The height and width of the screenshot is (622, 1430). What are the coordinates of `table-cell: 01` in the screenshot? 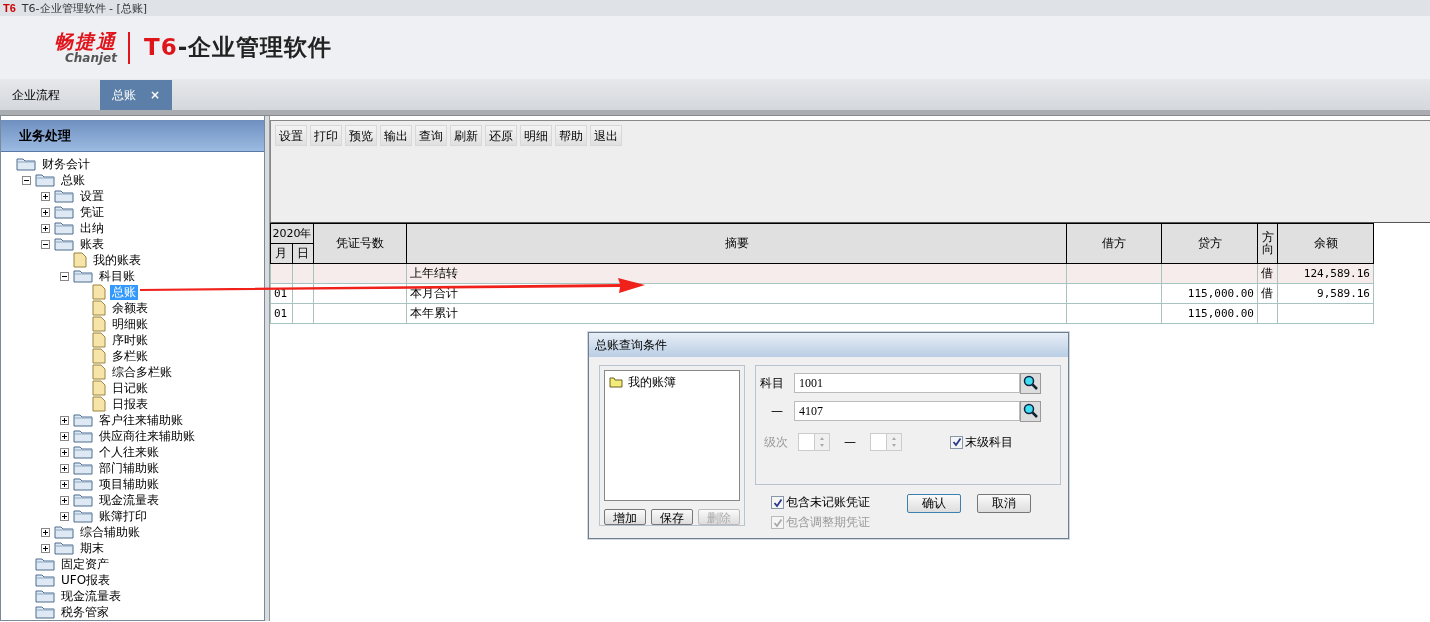 It's located at (281, 293).